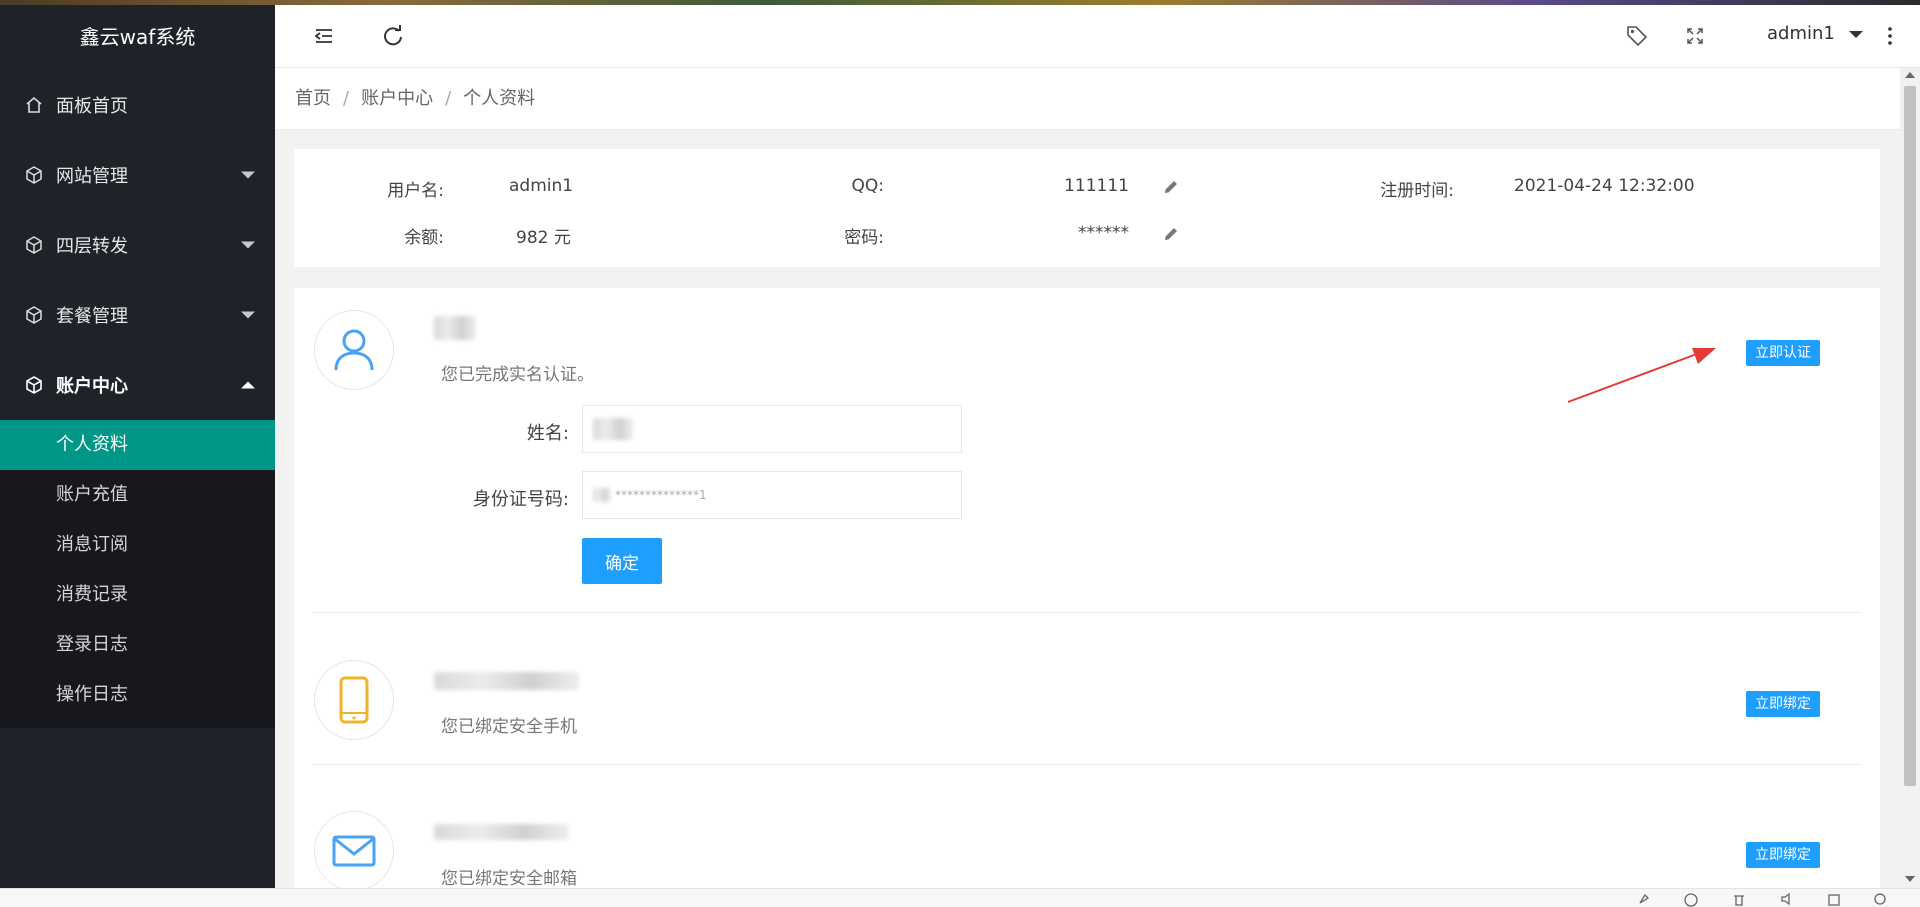  I want to click on sidebar-item-package: 套餐管理, so click(137, 315).